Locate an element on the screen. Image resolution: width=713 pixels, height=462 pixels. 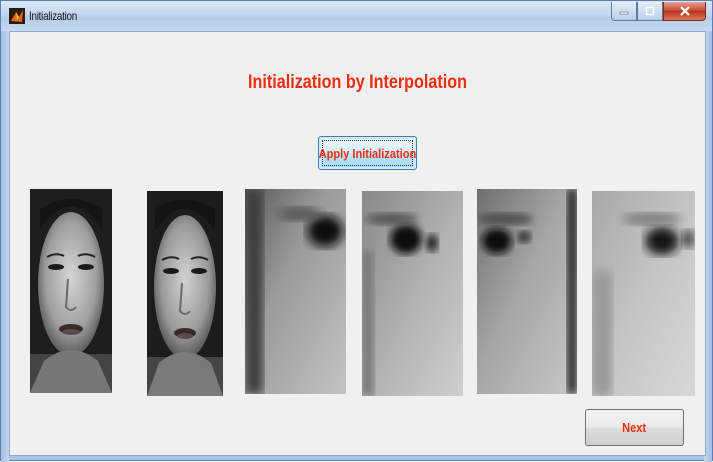
close-icon is located at coordinates (684, 11).